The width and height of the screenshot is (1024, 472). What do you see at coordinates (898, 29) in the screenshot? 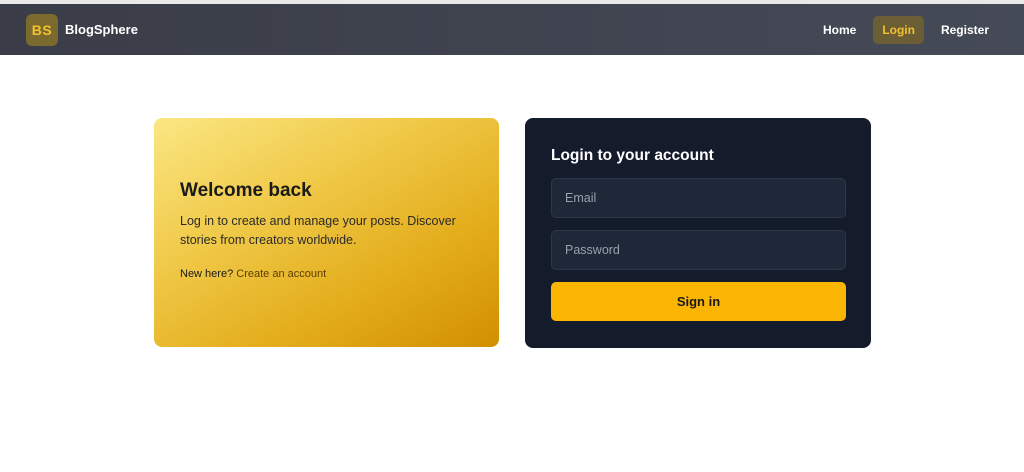
I see `nav-login-link: Login` at bounding box center [898, 29].